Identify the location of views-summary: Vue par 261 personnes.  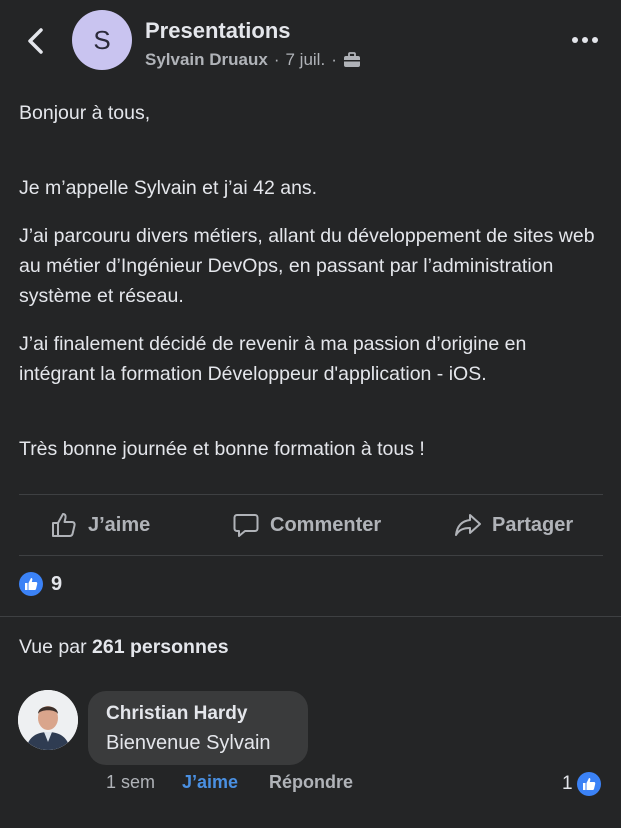
(124, 647).